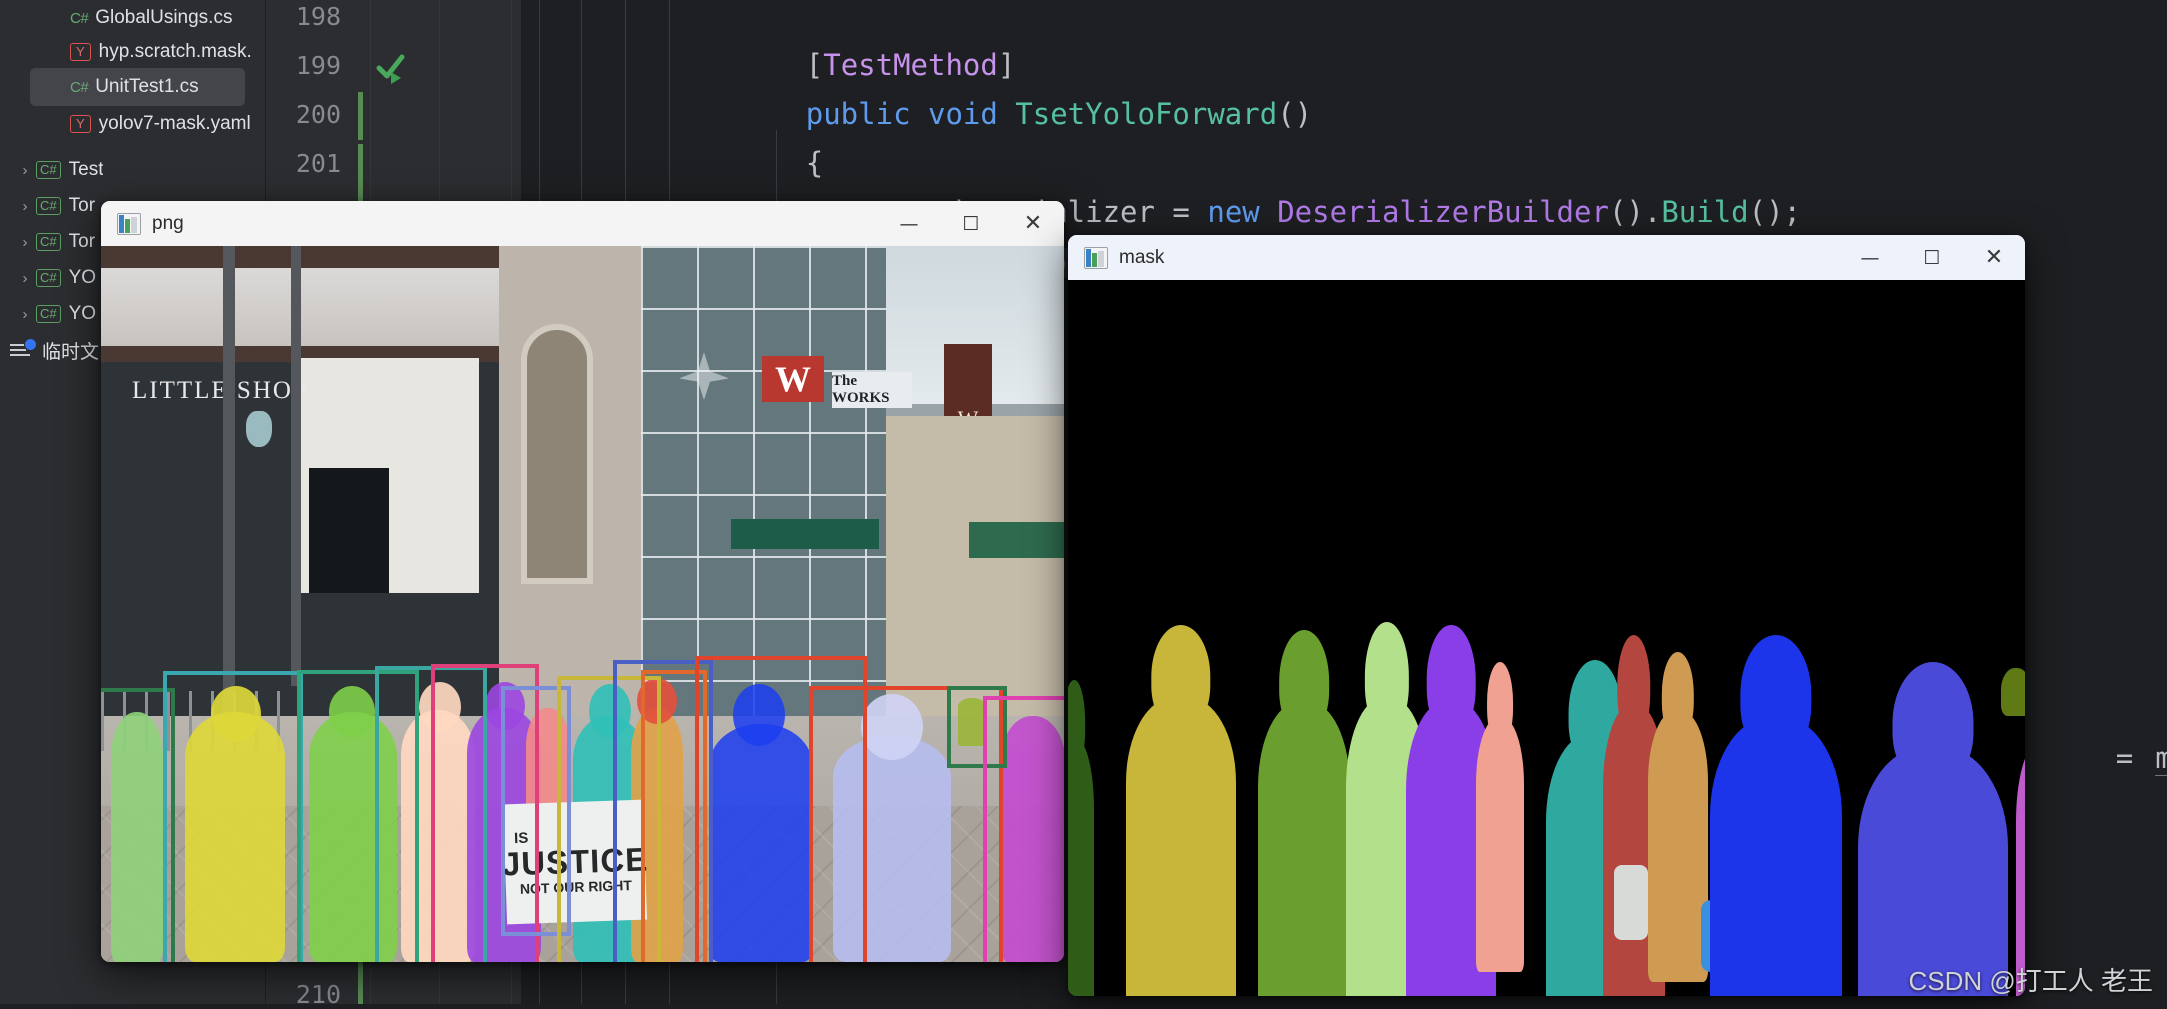 This screenshot has width=2167, height=1009. I want to click on line-number: 200, so click(318, 114).